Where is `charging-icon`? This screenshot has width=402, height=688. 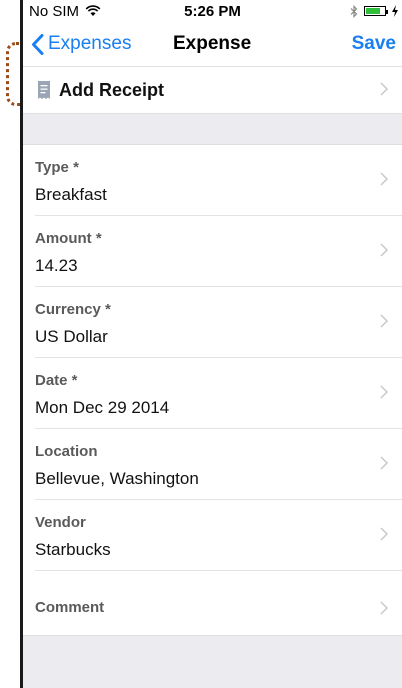 charging-icon is located at coordinates (395, 11).